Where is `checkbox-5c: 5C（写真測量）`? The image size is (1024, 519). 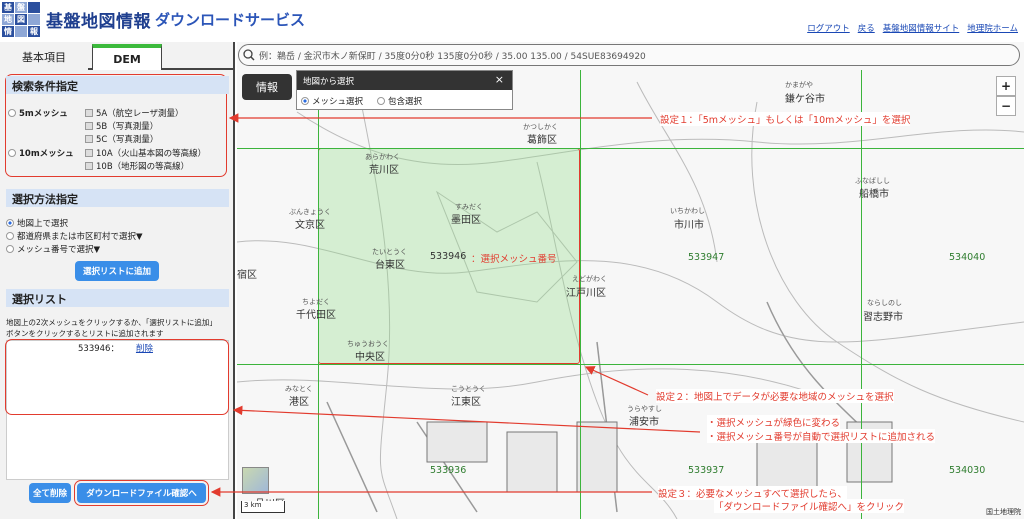 checkbox-5c: 5C（写真測量） is located at coordinates (121, 139).